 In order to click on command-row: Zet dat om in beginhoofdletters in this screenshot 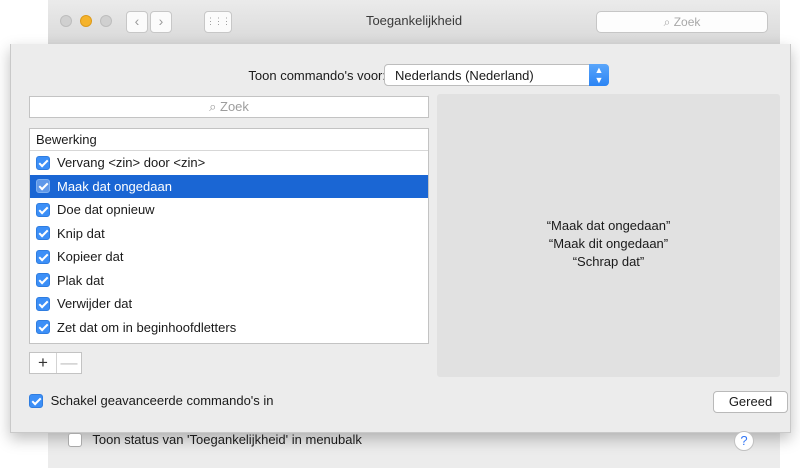, I will do `click(229, 328)`.